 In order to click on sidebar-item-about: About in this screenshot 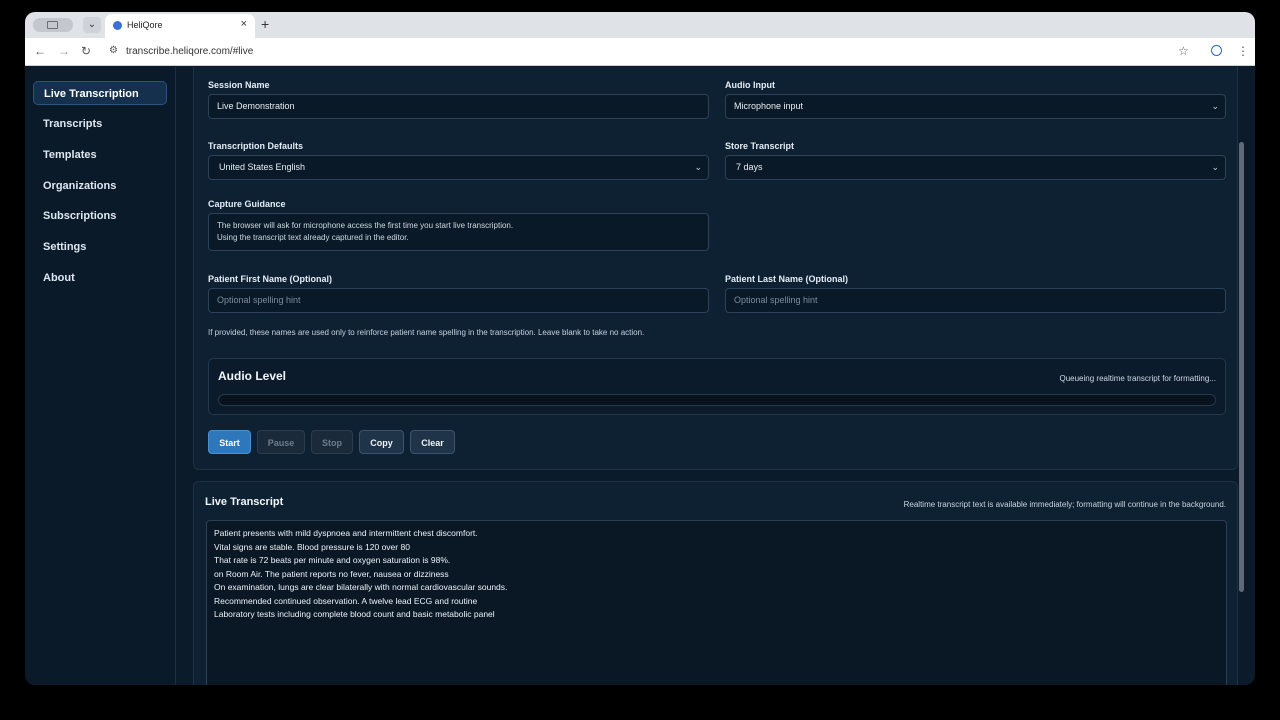, I will do `click(100, 278)`.